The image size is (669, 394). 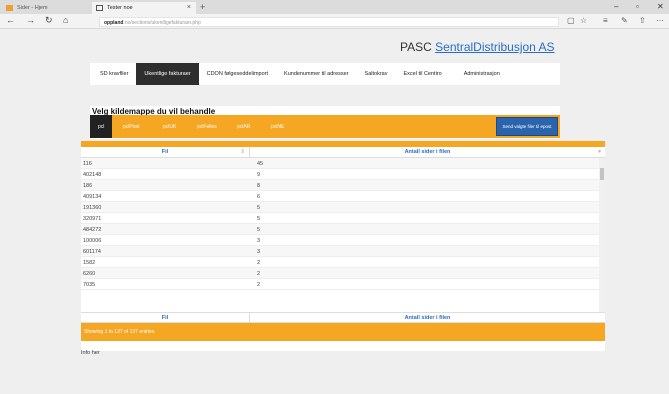 I want to click on scrollbar-thumb, so click(x=602, y=174).